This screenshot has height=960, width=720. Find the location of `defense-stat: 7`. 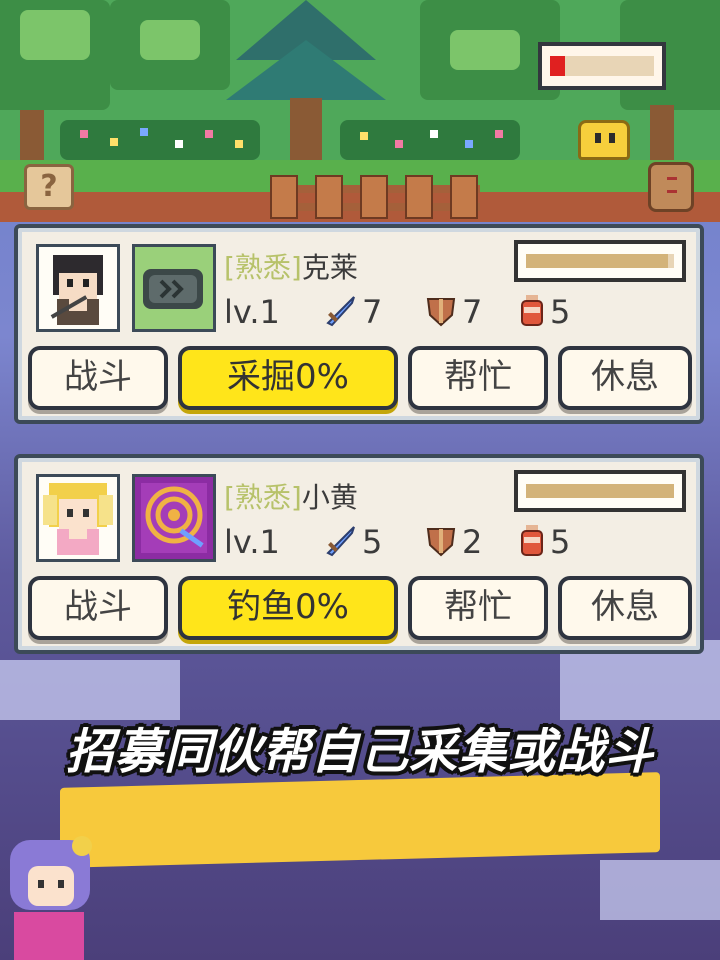

defense-stat: 7 is located at coordinates (453, 312).